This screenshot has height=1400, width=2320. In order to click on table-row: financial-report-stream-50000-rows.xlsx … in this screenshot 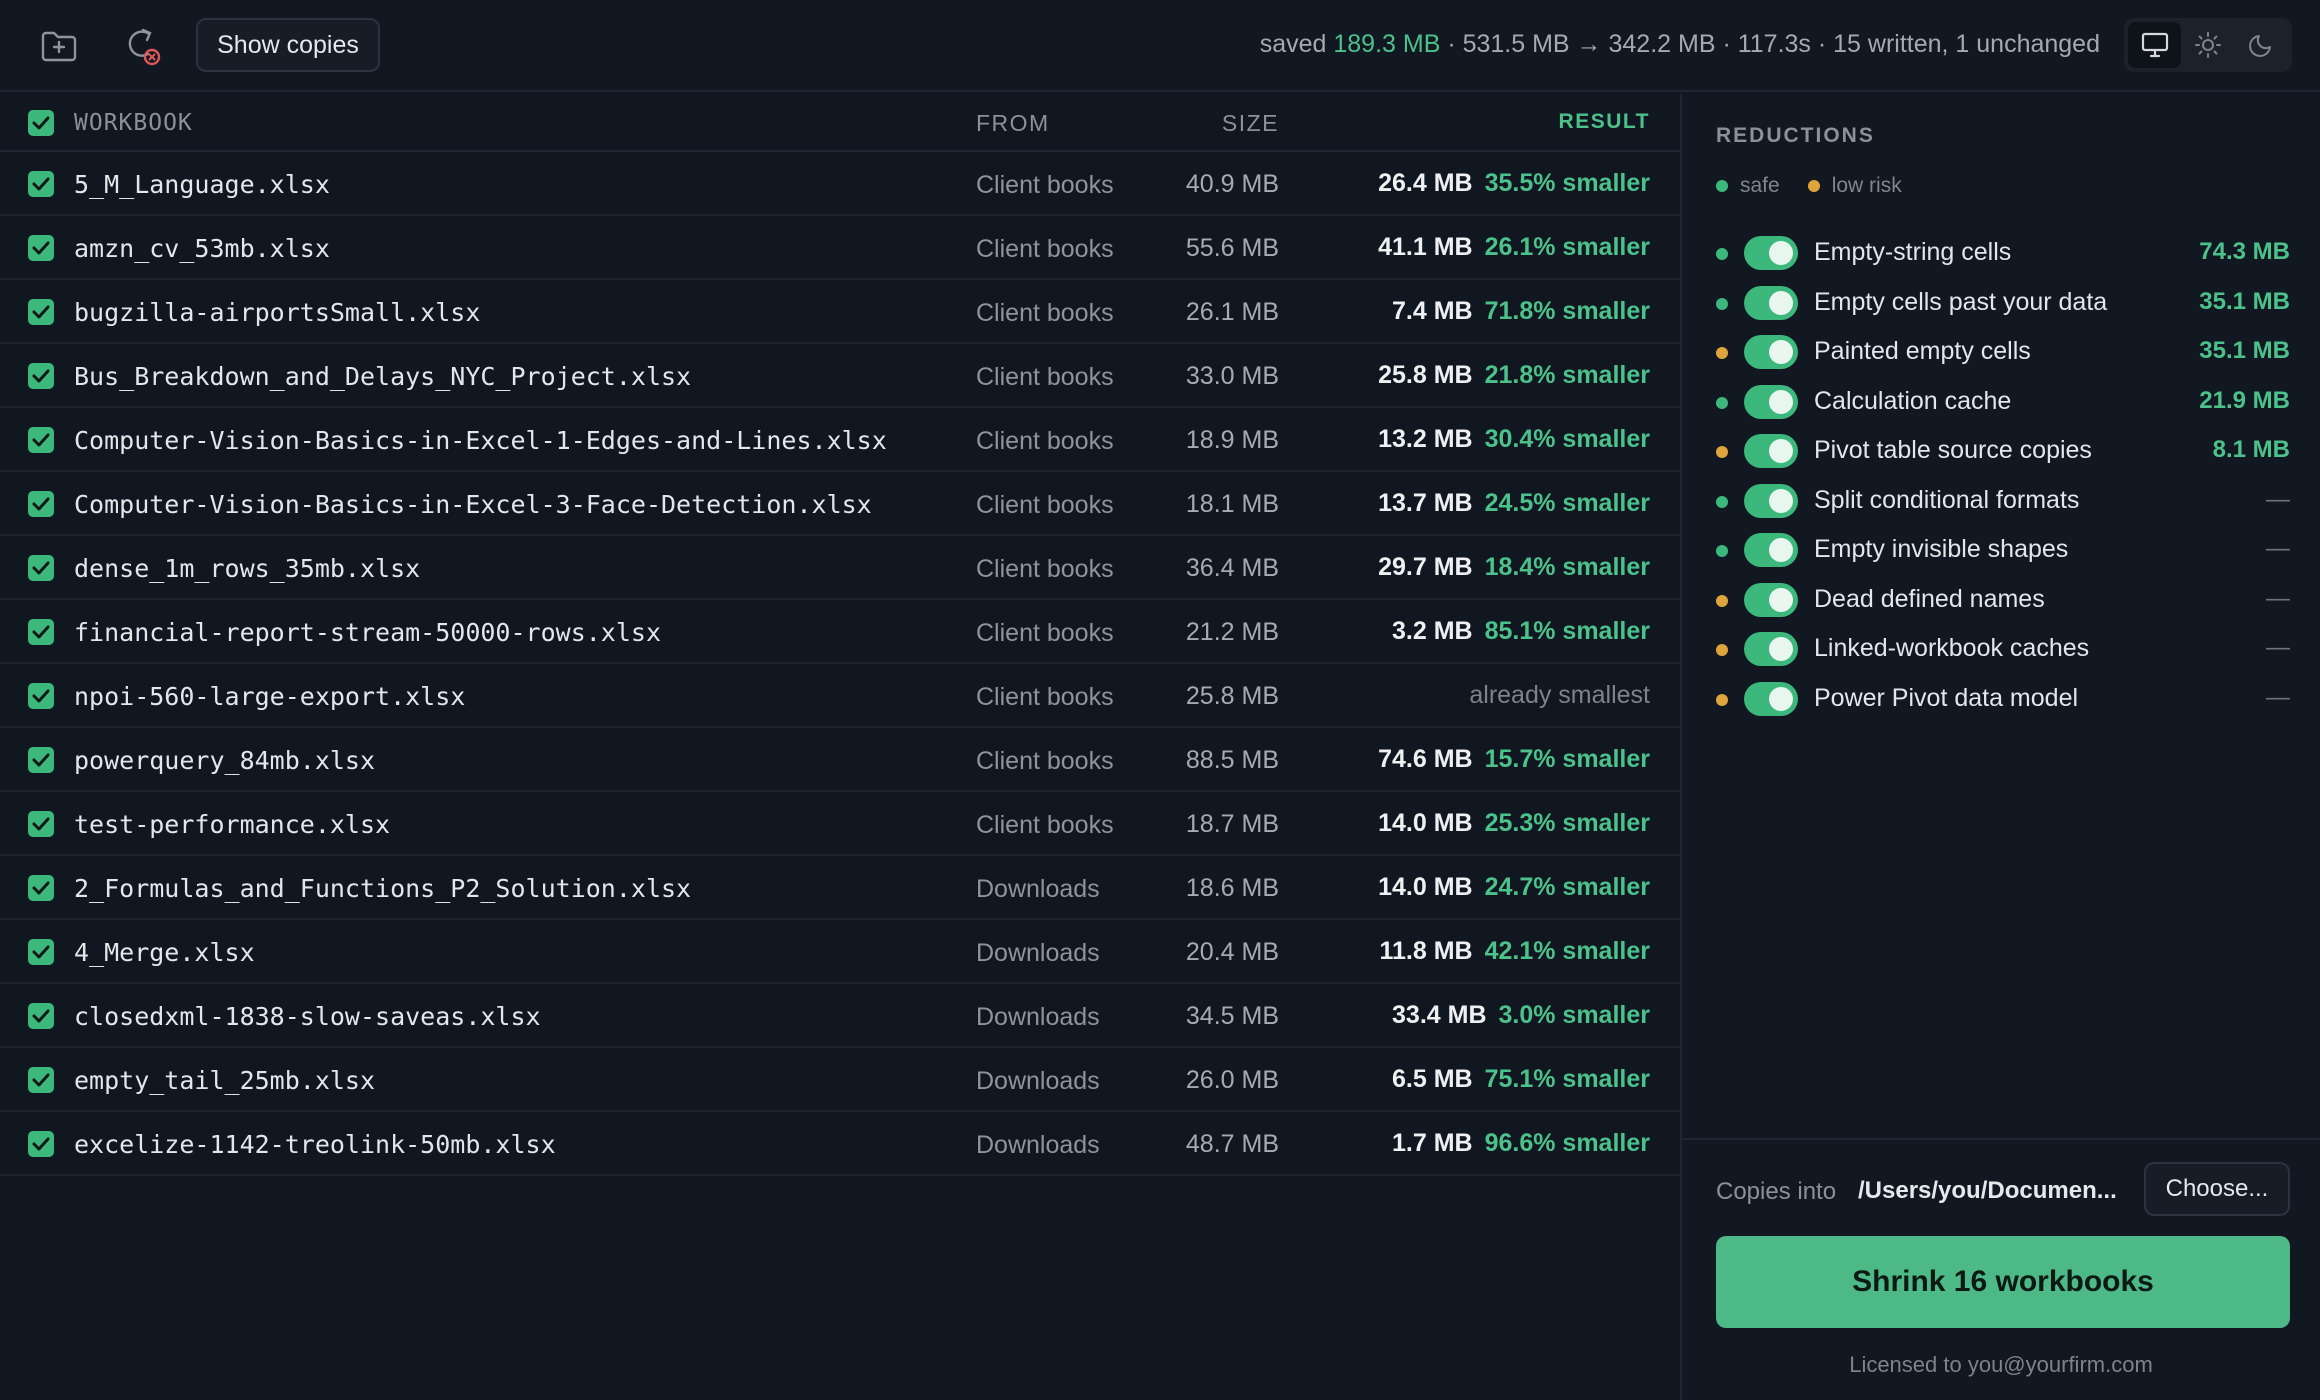, I will do `click(840, 632)`.